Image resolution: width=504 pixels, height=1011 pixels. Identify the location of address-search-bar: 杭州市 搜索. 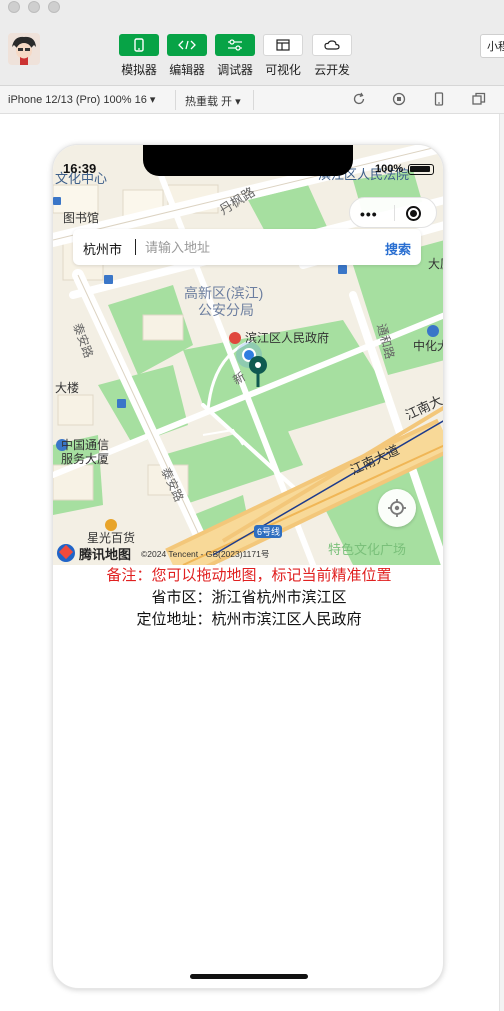
(247, 247).